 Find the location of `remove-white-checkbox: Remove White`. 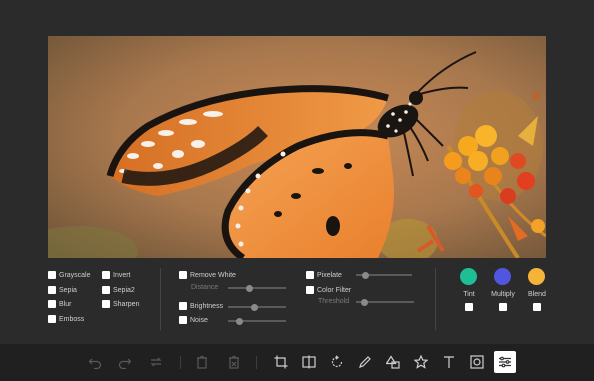

remove-white-checkbox: Remove White is located at coordinates (207, 275).